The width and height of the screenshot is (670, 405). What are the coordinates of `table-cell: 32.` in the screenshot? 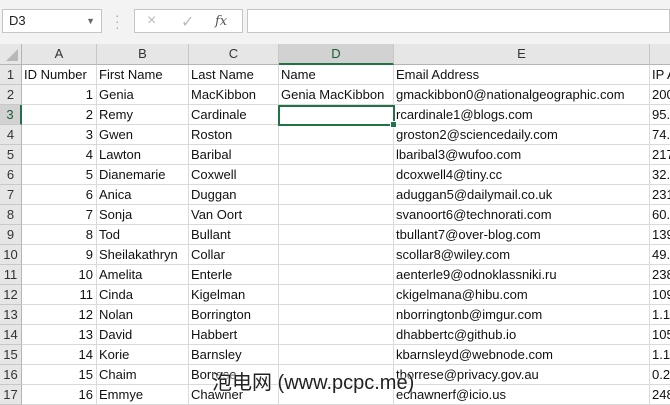 It's located at (660, 175).